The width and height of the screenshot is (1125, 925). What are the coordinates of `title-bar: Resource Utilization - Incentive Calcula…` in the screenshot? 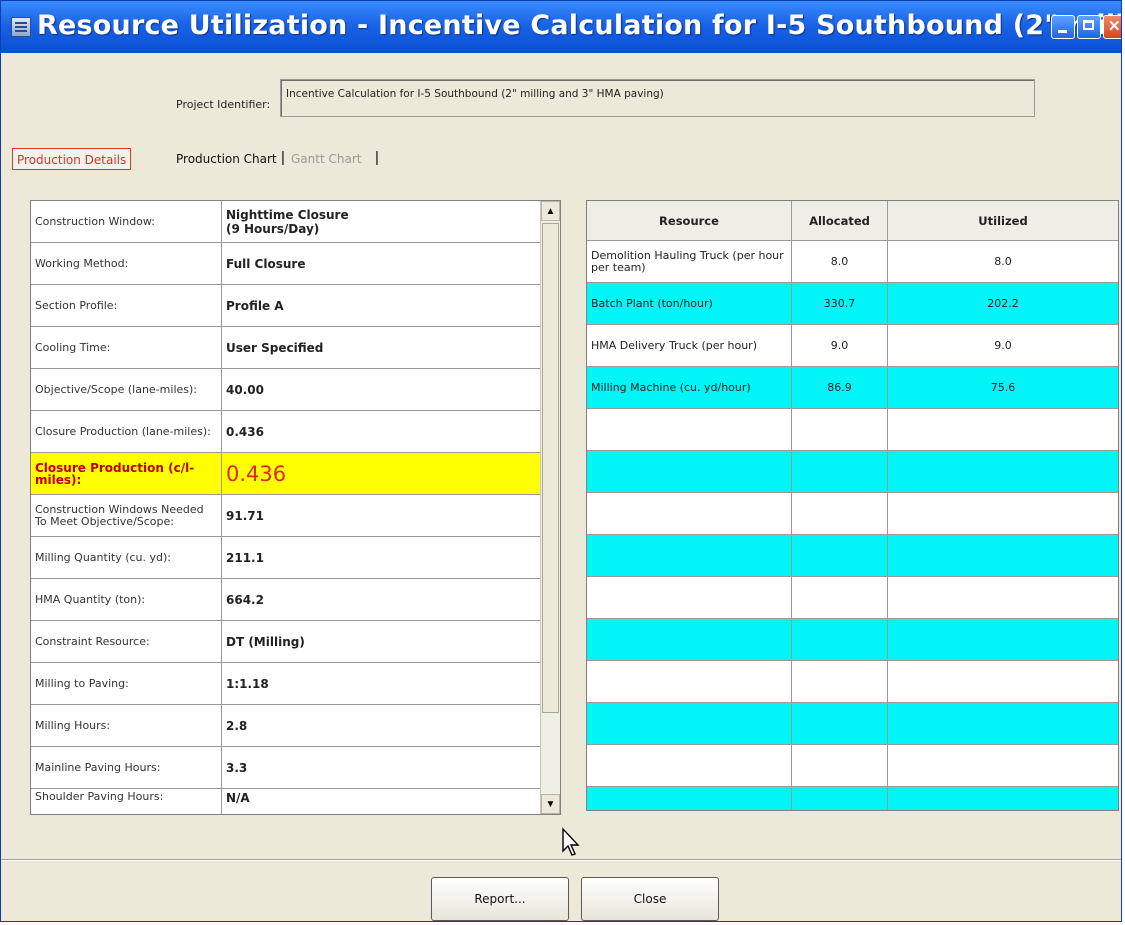 It's located at (561, 27).